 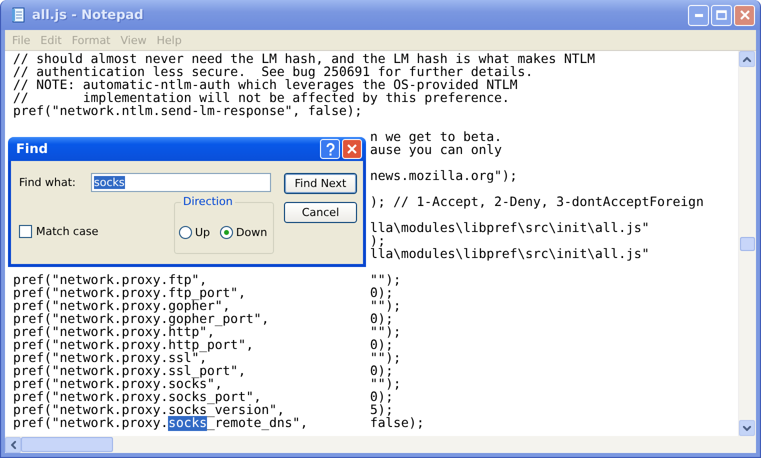 What do you see at coordinates (218, 423) in the screenshot?
I see `code-line: pref("network.proxy.socks_remote_dns", false);` at bounding box center [218, 423].